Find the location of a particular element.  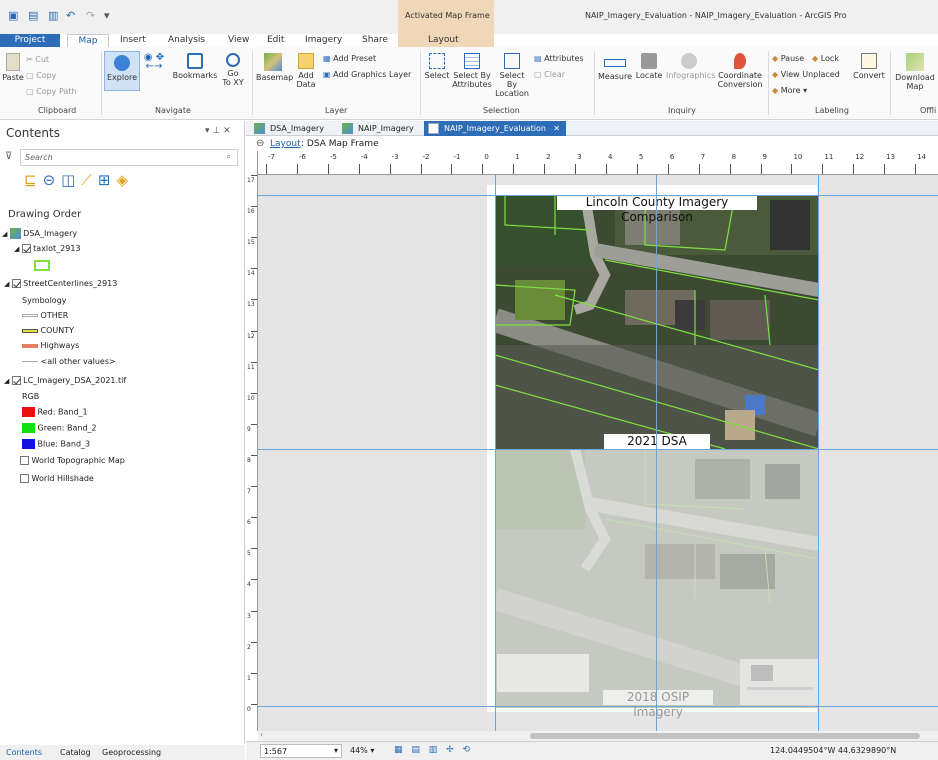

selection-icon: ◫ is located at coordinates (71, 180).